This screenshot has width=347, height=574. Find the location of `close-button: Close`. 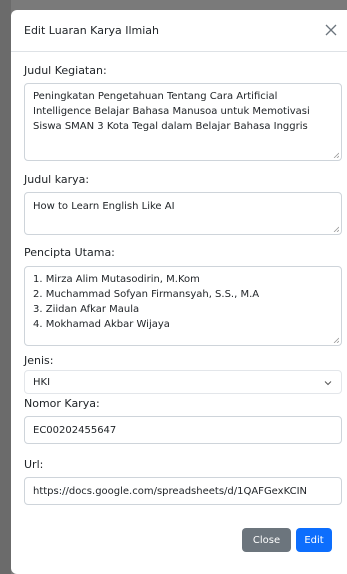

close-button: Close is located at coordinates (266, 540).